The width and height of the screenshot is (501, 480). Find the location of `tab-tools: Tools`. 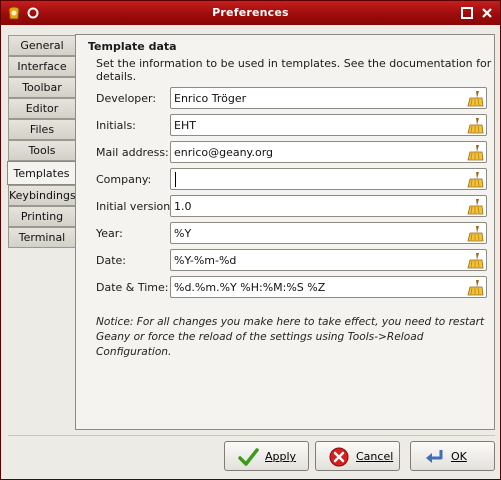

tab-tools: Tools is located at coordinates (41, 150).